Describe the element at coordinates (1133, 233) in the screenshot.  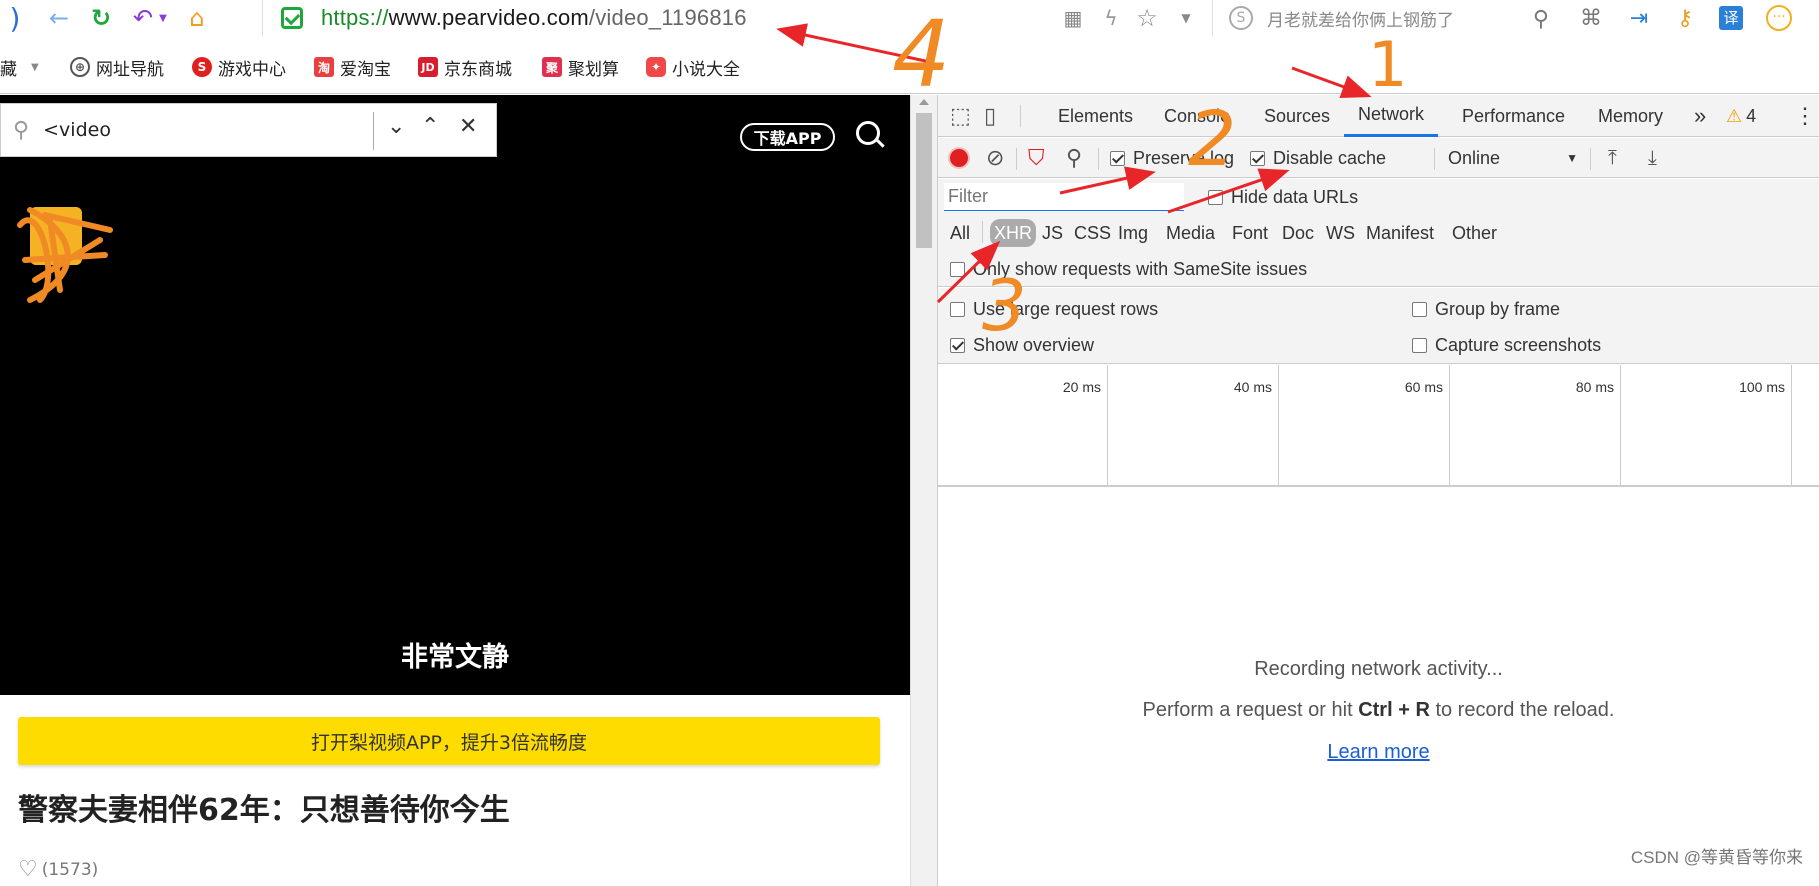
I see `type-img: Img` at that location.